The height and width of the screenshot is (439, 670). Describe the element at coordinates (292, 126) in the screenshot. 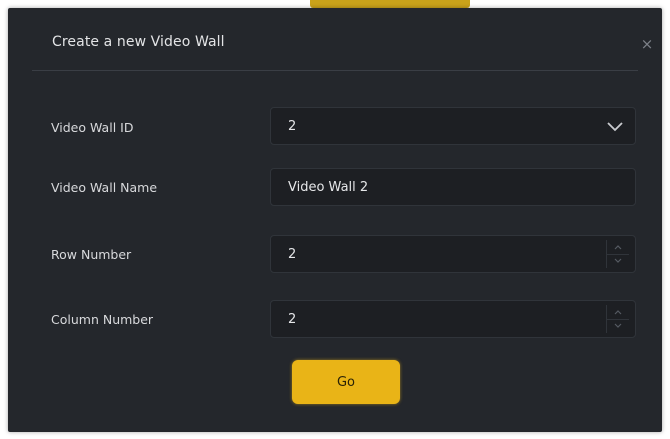

I see `video-wall-id-value: 2` at that location.